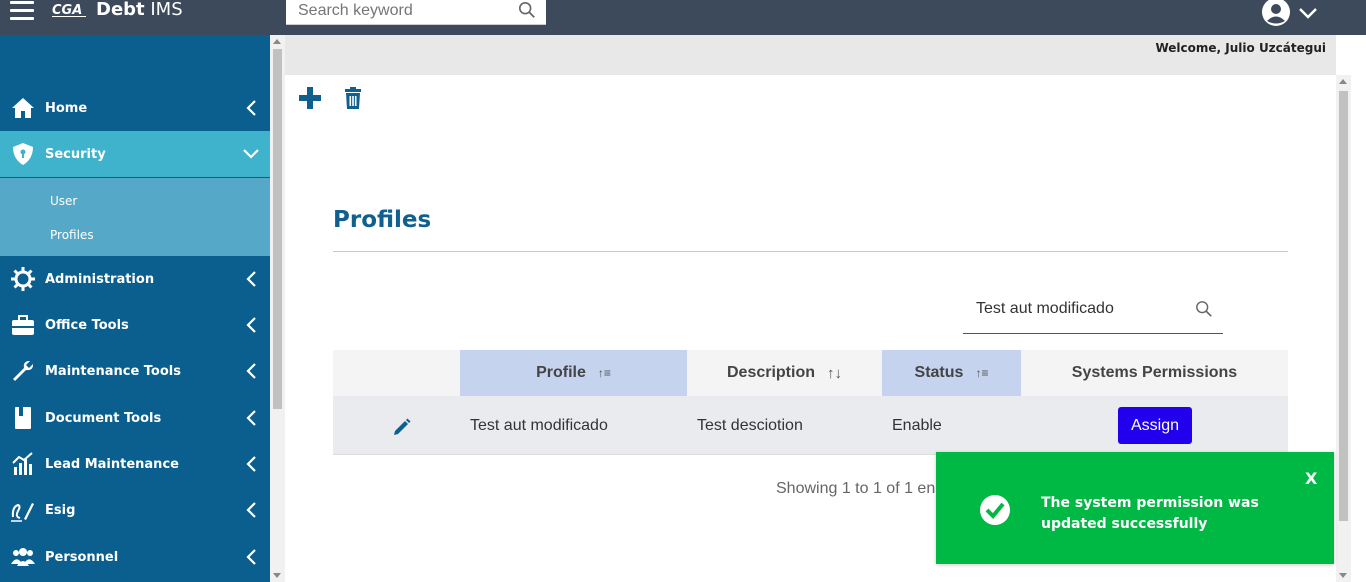 This screenshot has height=582, width=1366. Describe the element at coordinates (539, 425) in the screenshot. I see `cell-profile: Test aut modificado` at that location.